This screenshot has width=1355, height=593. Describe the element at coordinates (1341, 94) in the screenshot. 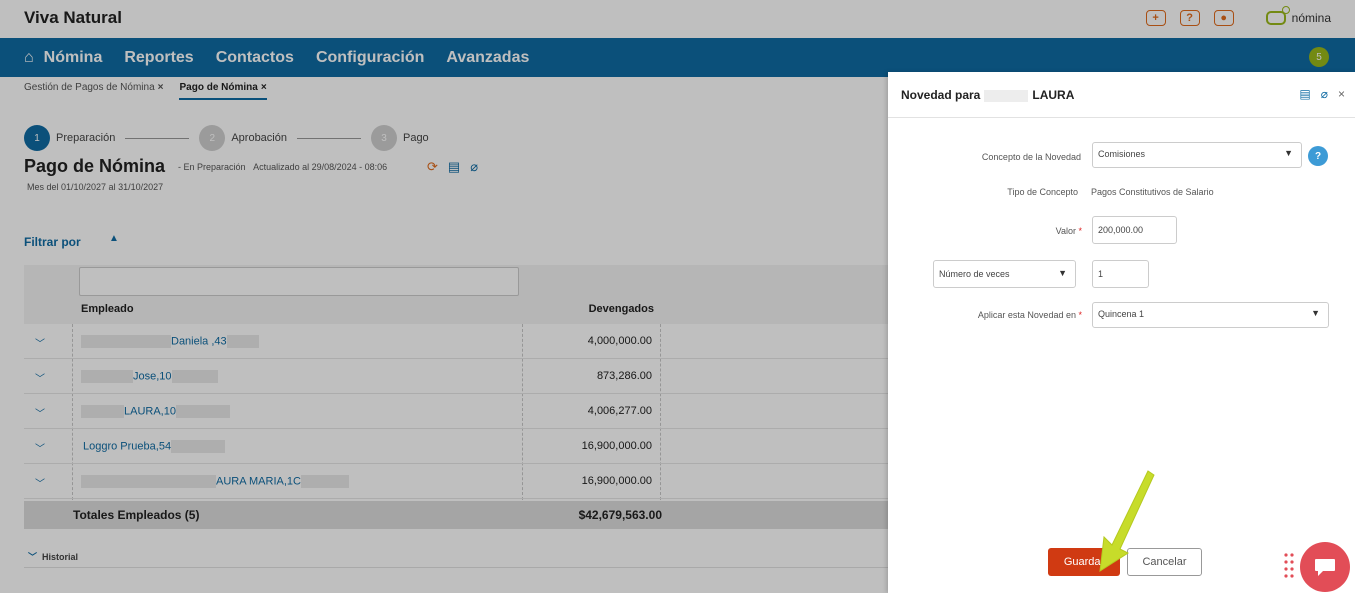

I see `close-icon: ×` at that location.